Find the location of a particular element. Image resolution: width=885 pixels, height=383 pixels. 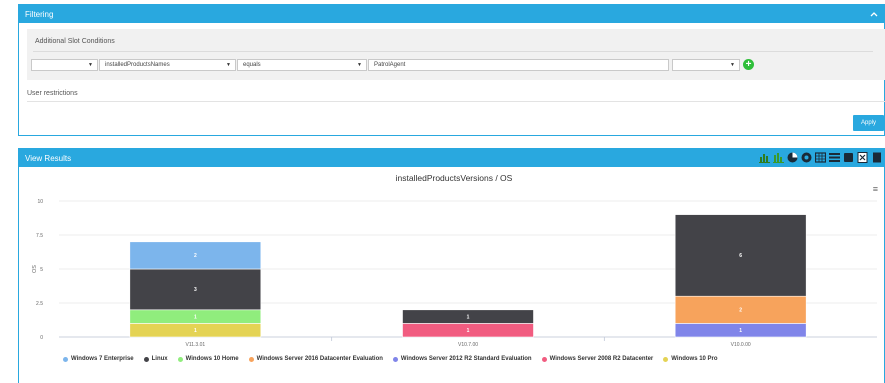

data-label: 6 is located at coordinates (740, 256).